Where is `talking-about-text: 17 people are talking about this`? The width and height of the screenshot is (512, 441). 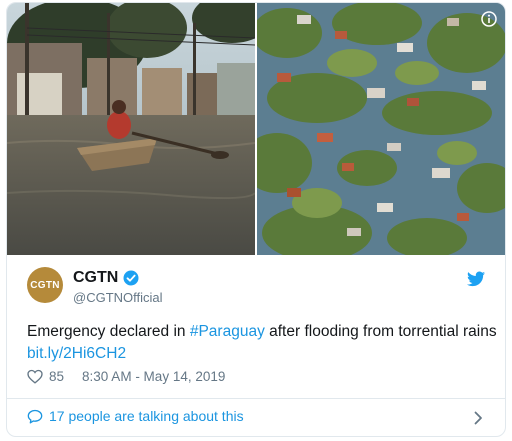
talking-about-text: 17 people are talking about this is located at coordinates (146, 416).